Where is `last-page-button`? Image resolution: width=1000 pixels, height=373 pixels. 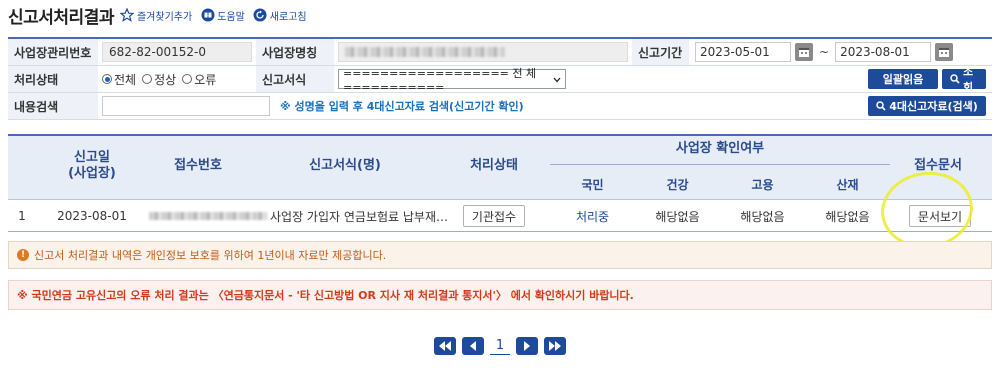 last-page-button is located at coordinates (555, 346).